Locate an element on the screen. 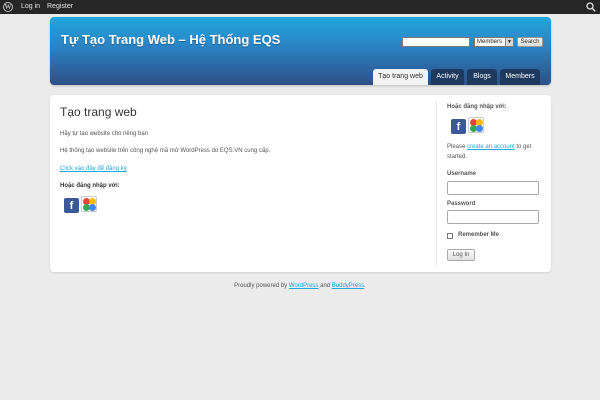 The image size is (600, 400). username-field is located at coordinates (493, 188).